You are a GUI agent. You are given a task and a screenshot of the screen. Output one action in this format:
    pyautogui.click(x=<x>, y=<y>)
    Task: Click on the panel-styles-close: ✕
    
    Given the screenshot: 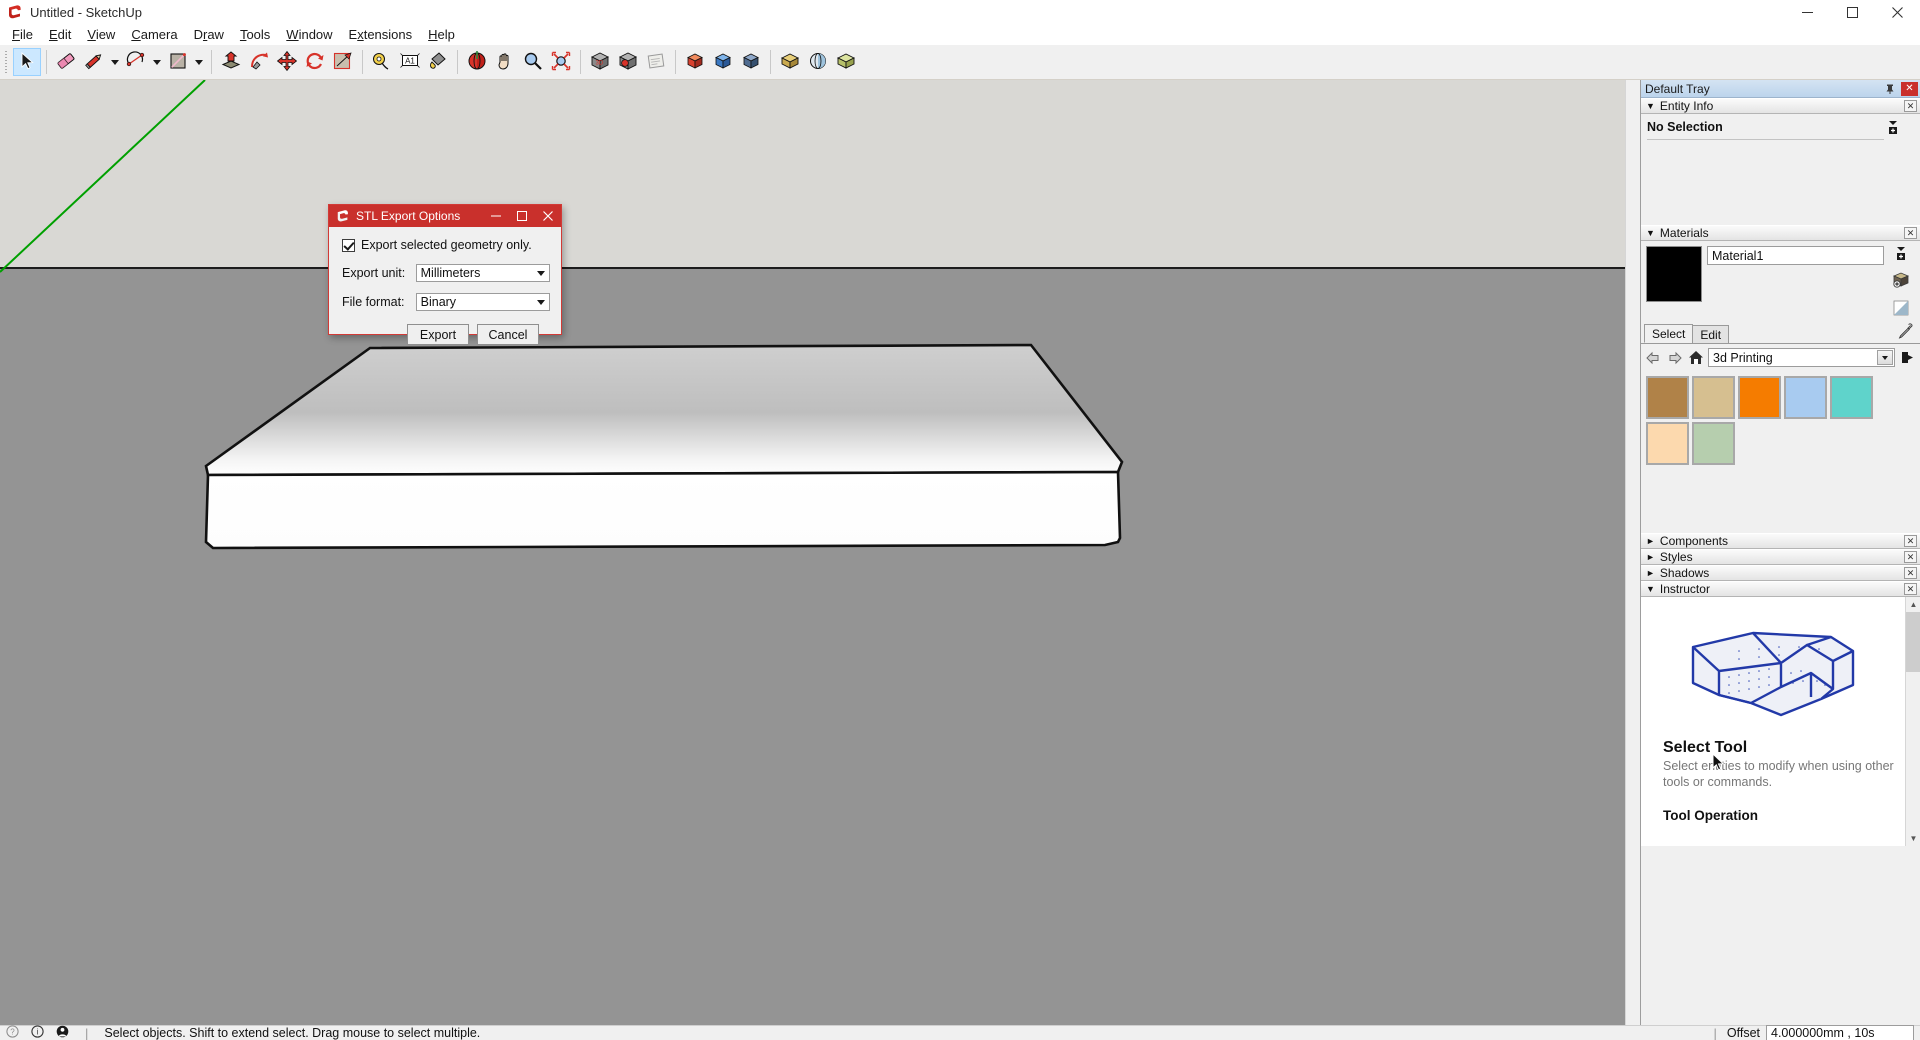 What is the action you would take?
    pyautogui.click(x=1910, y=557)
    